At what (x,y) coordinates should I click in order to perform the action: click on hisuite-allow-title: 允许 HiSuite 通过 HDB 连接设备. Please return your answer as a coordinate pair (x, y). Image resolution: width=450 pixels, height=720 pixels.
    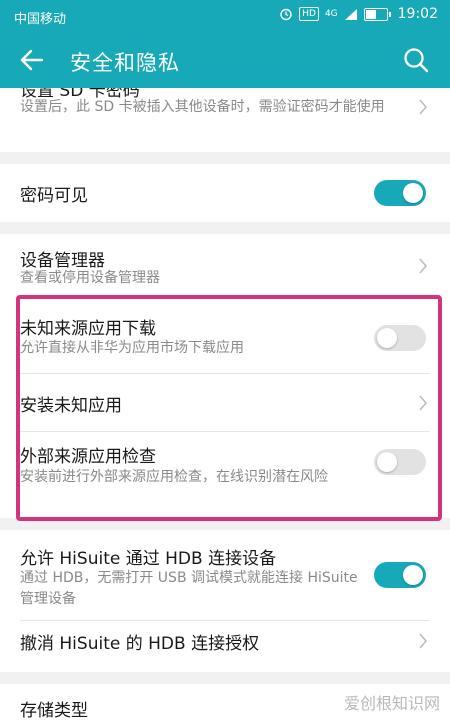
    Looking at the image, I should click on (148, 559).